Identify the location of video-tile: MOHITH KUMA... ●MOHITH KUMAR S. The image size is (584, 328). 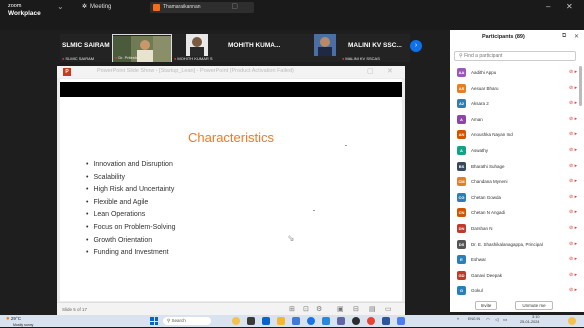
(233, 48).